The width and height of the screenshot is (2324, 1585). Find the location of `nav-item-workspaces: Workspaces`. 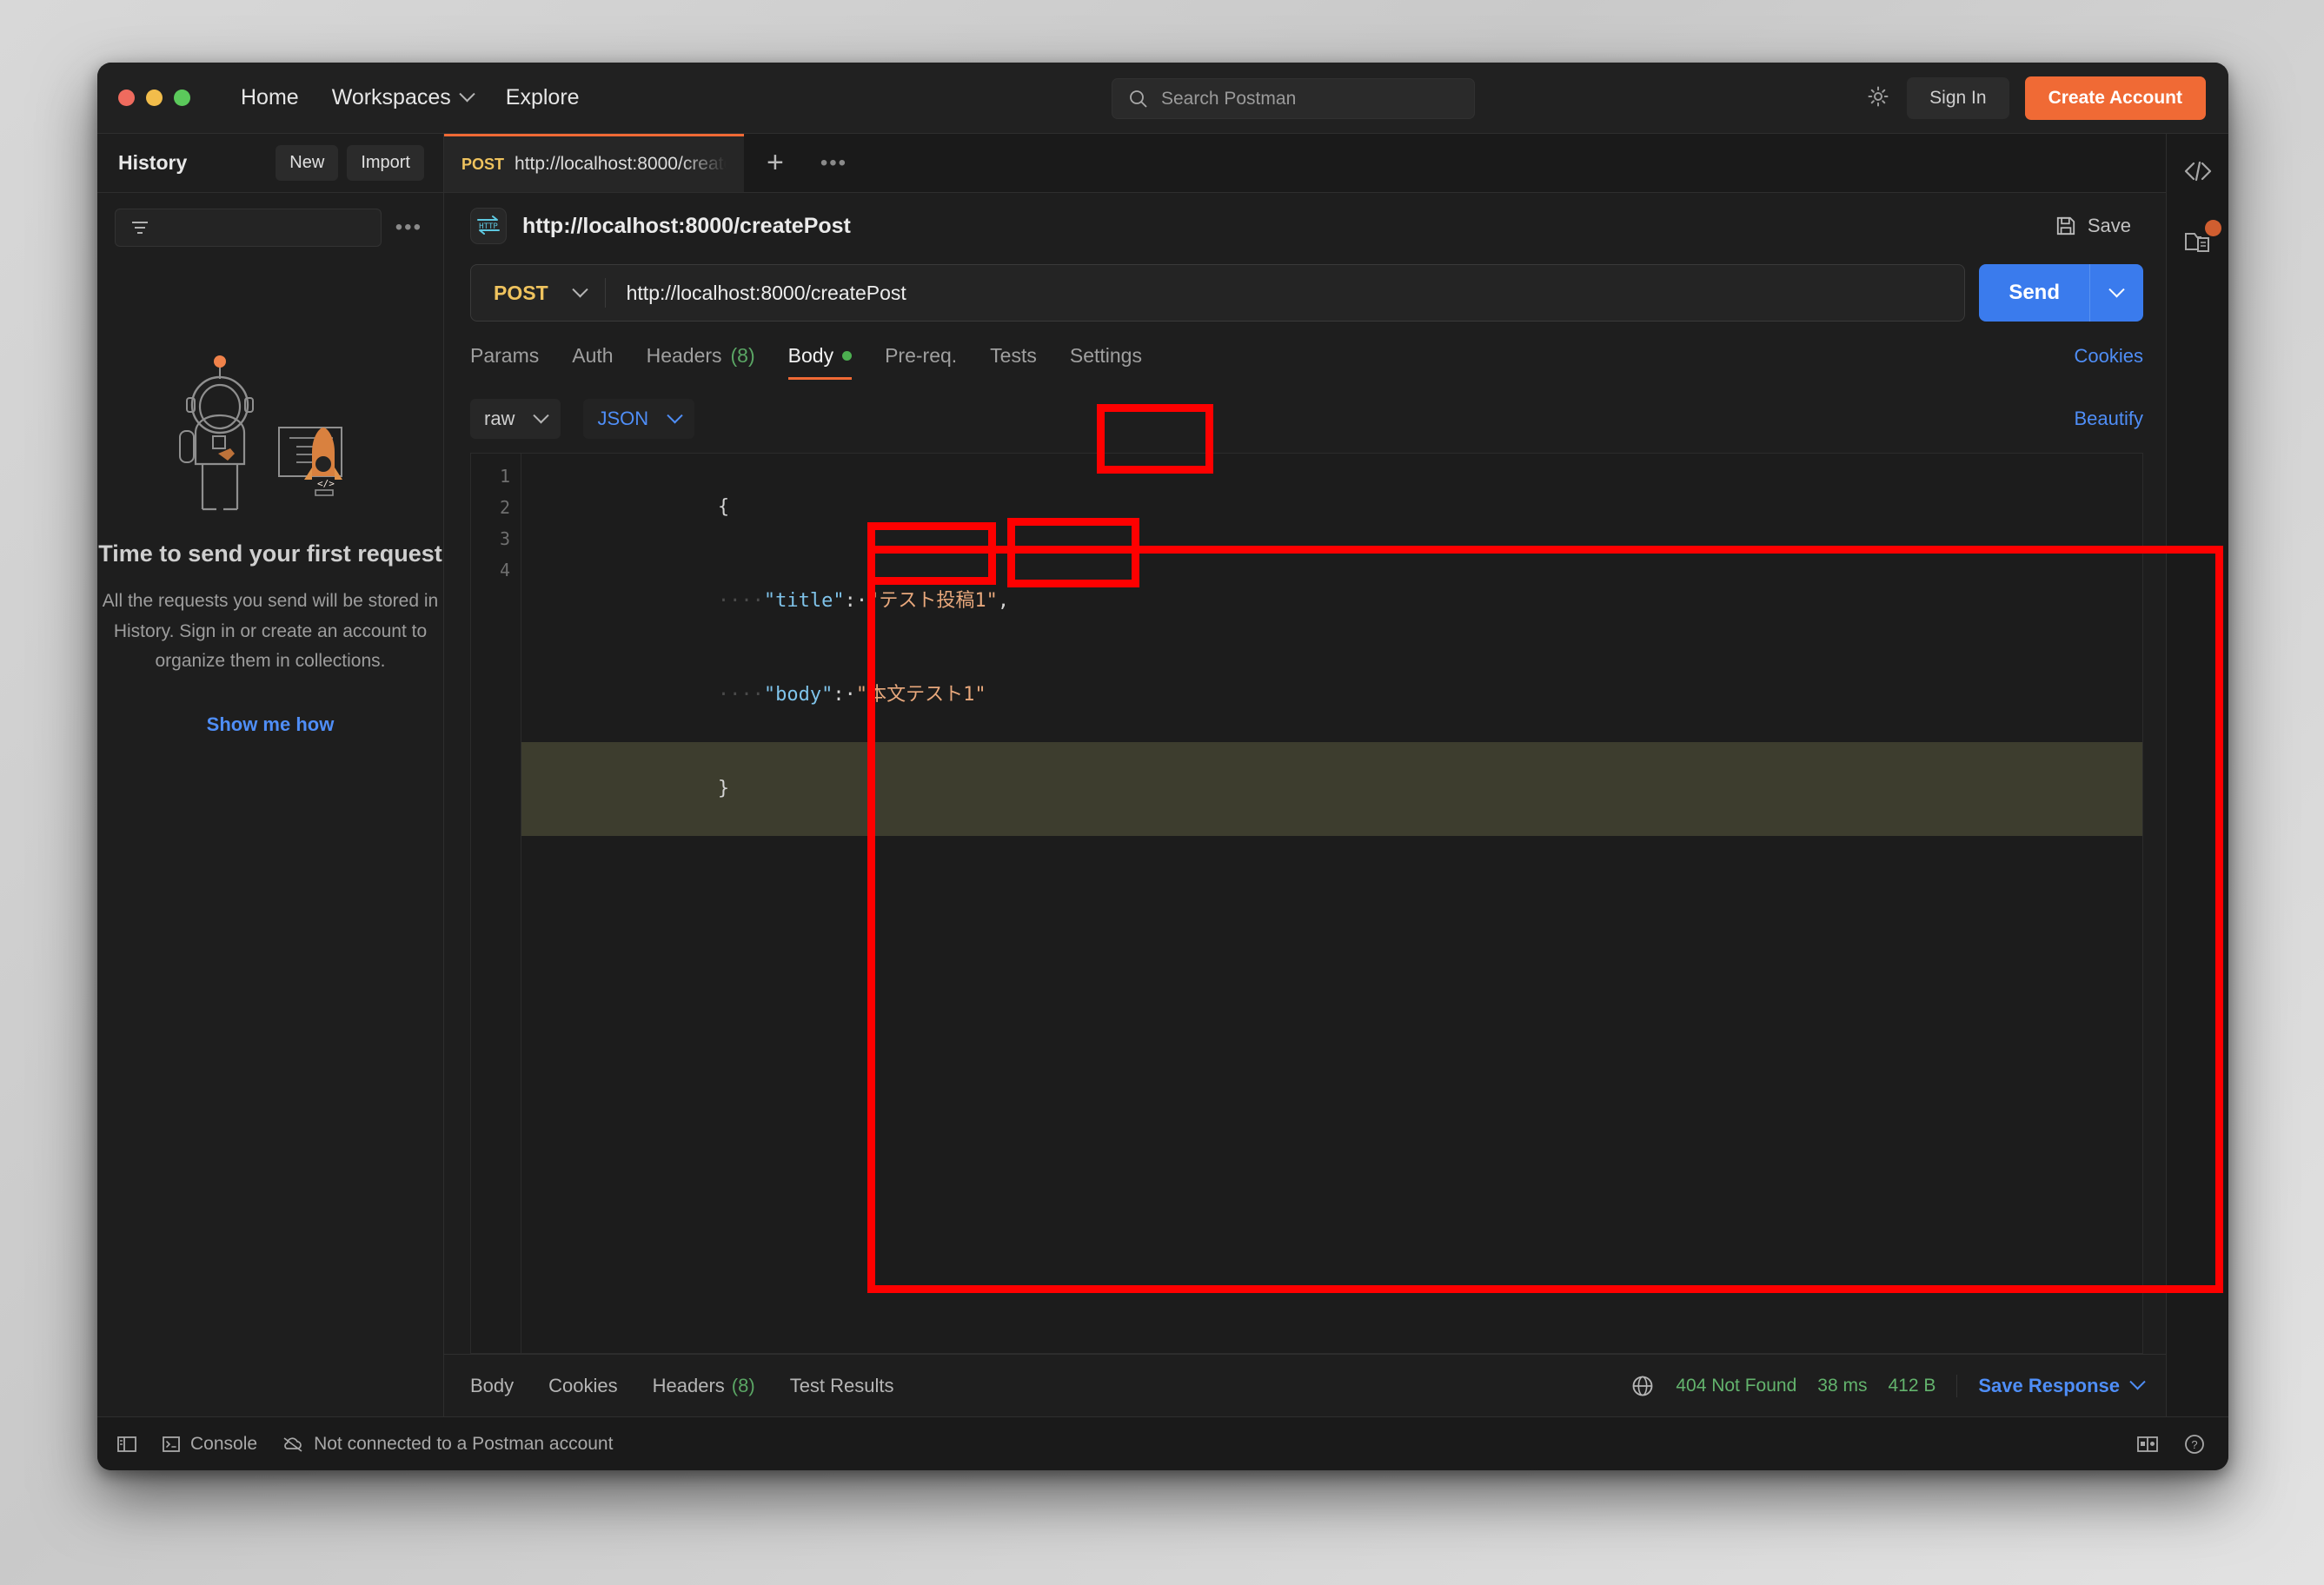

nav-item-workspaces: Workspaces is located at coordinates (404, 97).